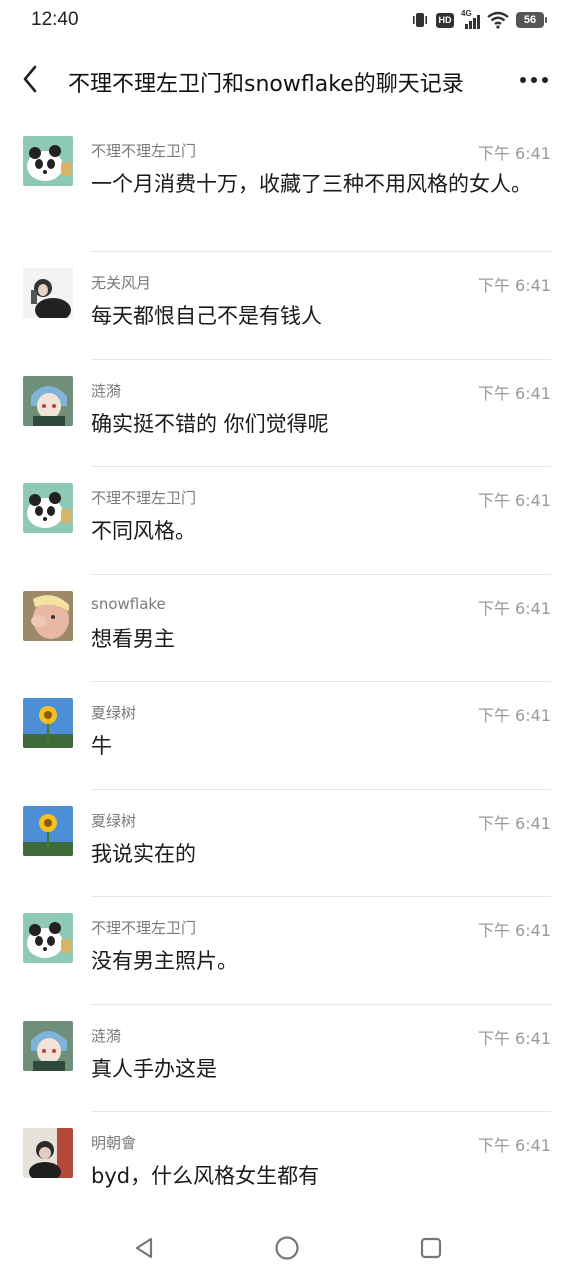 This screenshot has width=574, height=1280. I want to click on nav-recents-button, so click(431, 1248).